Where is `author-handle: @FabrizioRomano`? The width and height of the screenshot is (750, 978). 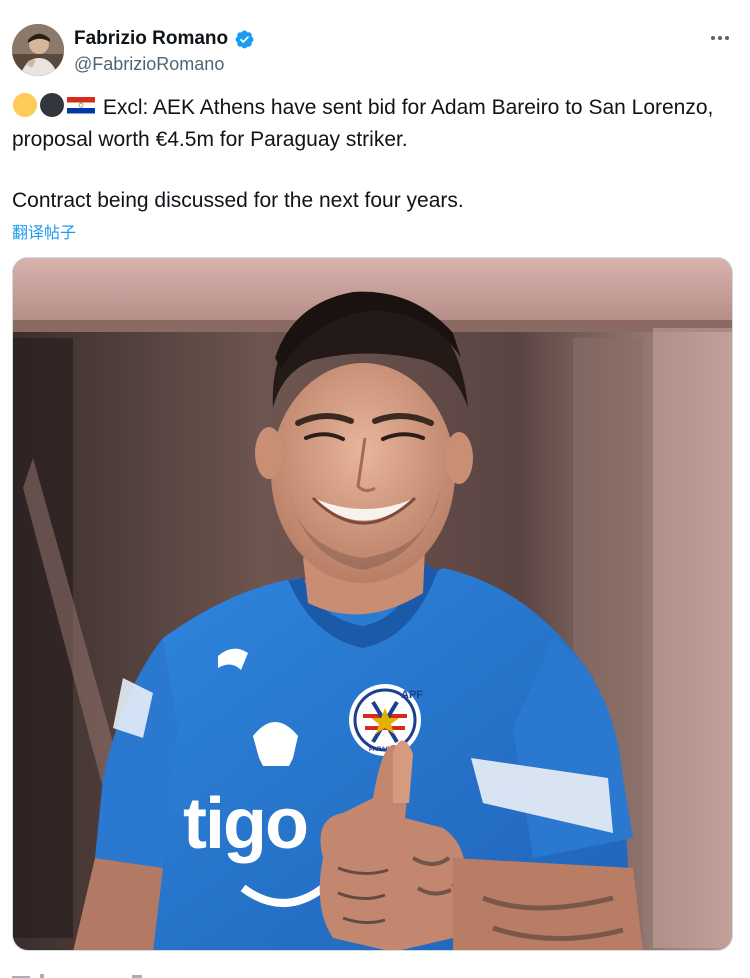 author-handle: @FabrizioRomano is located at coordinates (164, 64).